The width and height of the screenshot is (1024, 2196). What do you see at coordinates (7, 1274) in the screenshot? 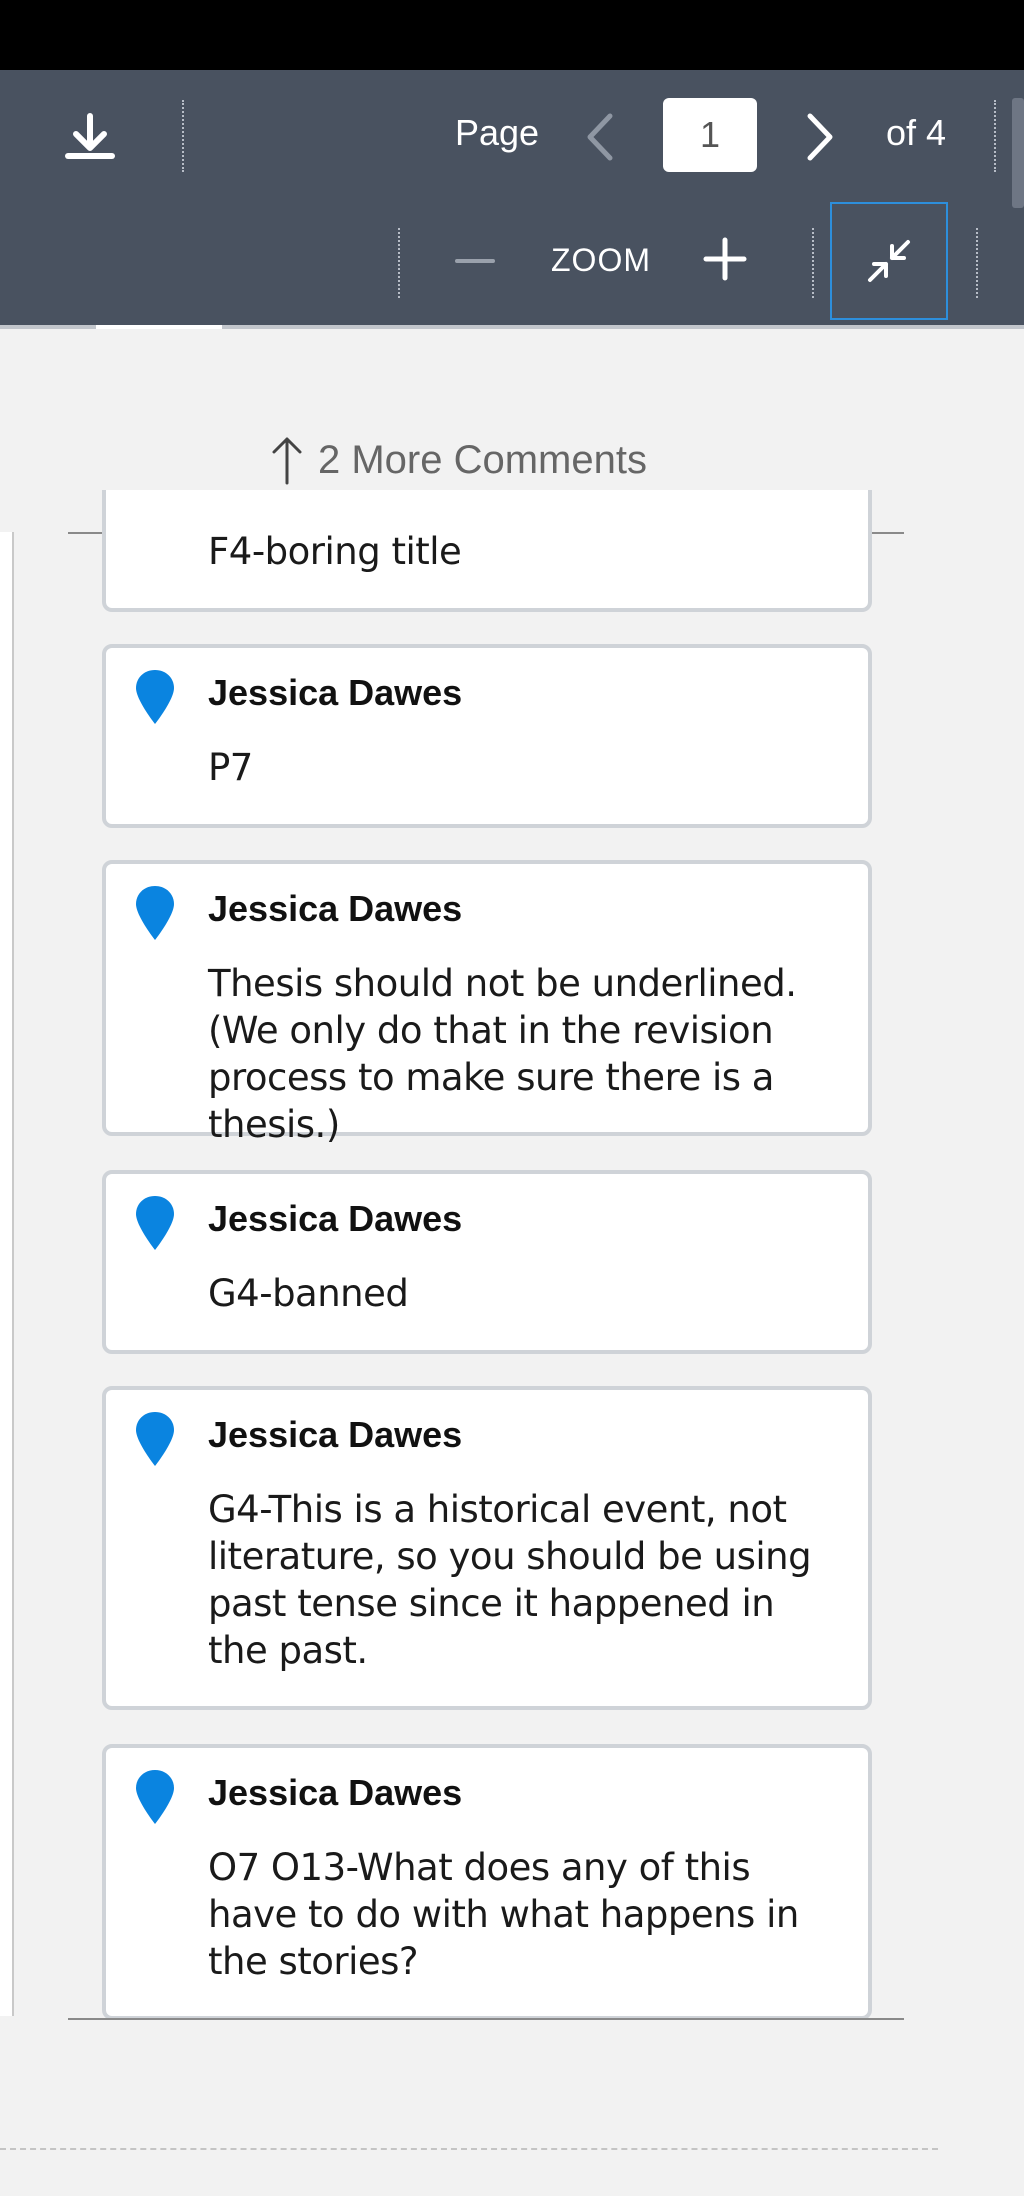
I see `document-page-edge` at bounding box center [7, 1274].